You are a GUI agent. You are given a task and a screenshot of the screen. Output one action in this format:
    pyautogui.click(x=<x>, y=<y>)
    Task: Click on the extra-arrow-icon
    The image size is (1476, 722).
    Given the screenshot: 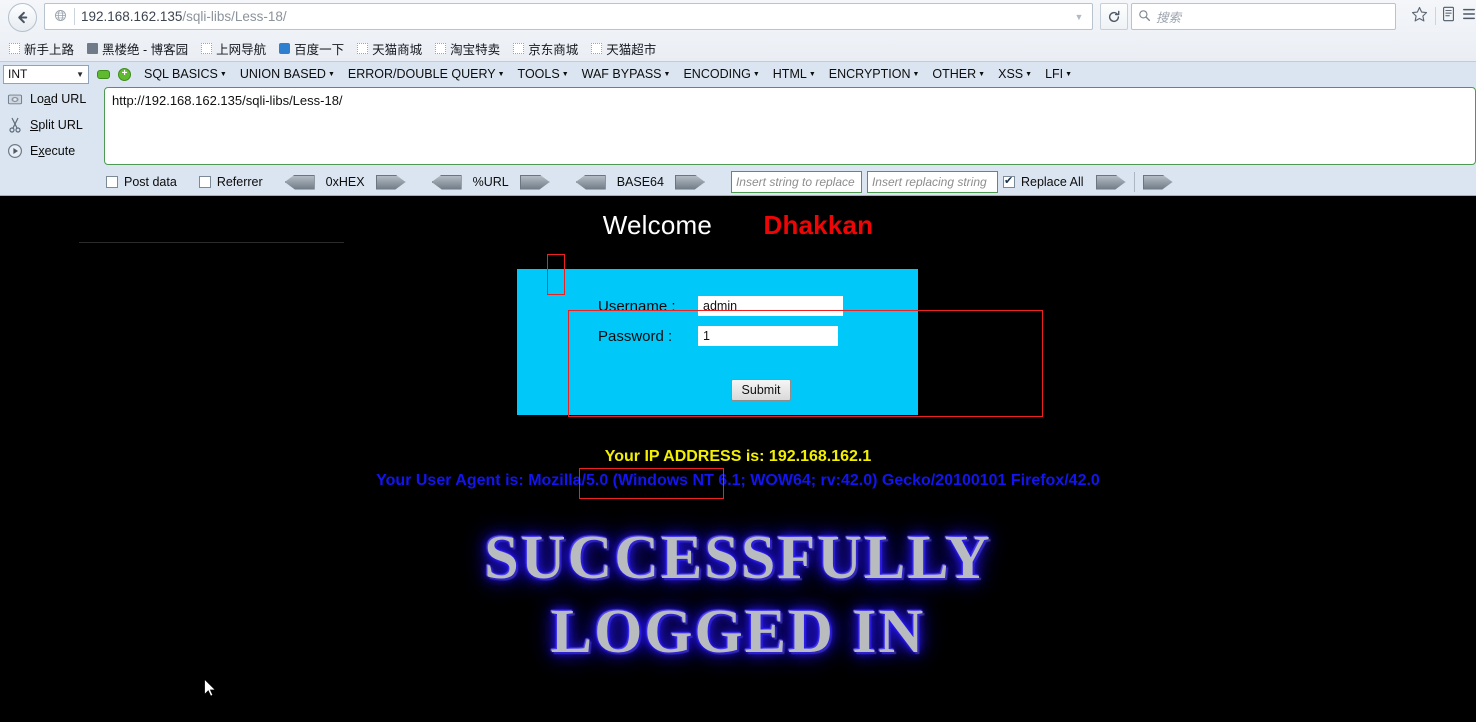 What is the action you would take?
    pyautogui.click(x=1157, y=182)
    